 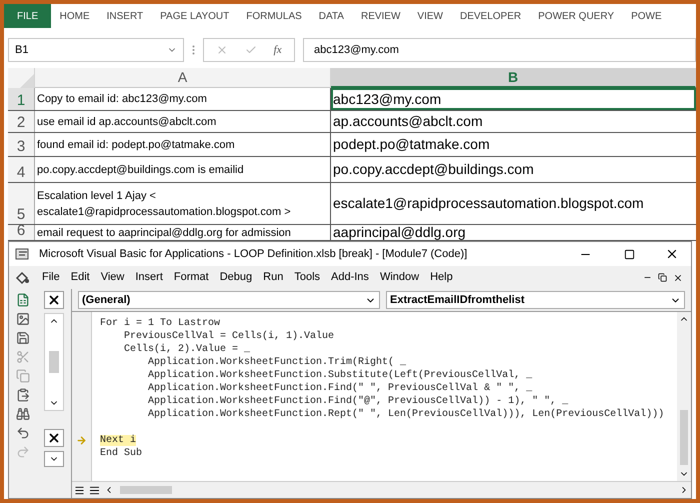 What do you see at coordinates (81, 440) in the screenshot?
I see `execution-arrow-icon` at bounding box center [81, 440].